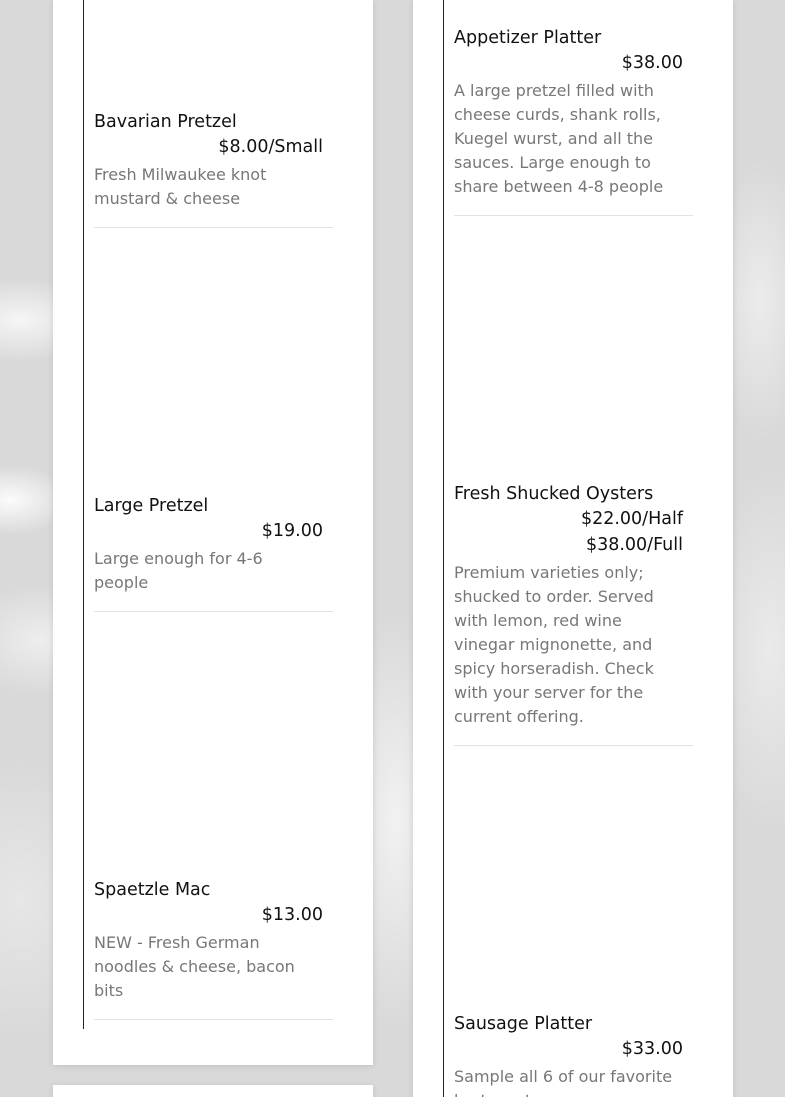 This screenshot has width=785, height=1097. I want to click on menu-item-name: Appetizer Platter, so click(528, 38).